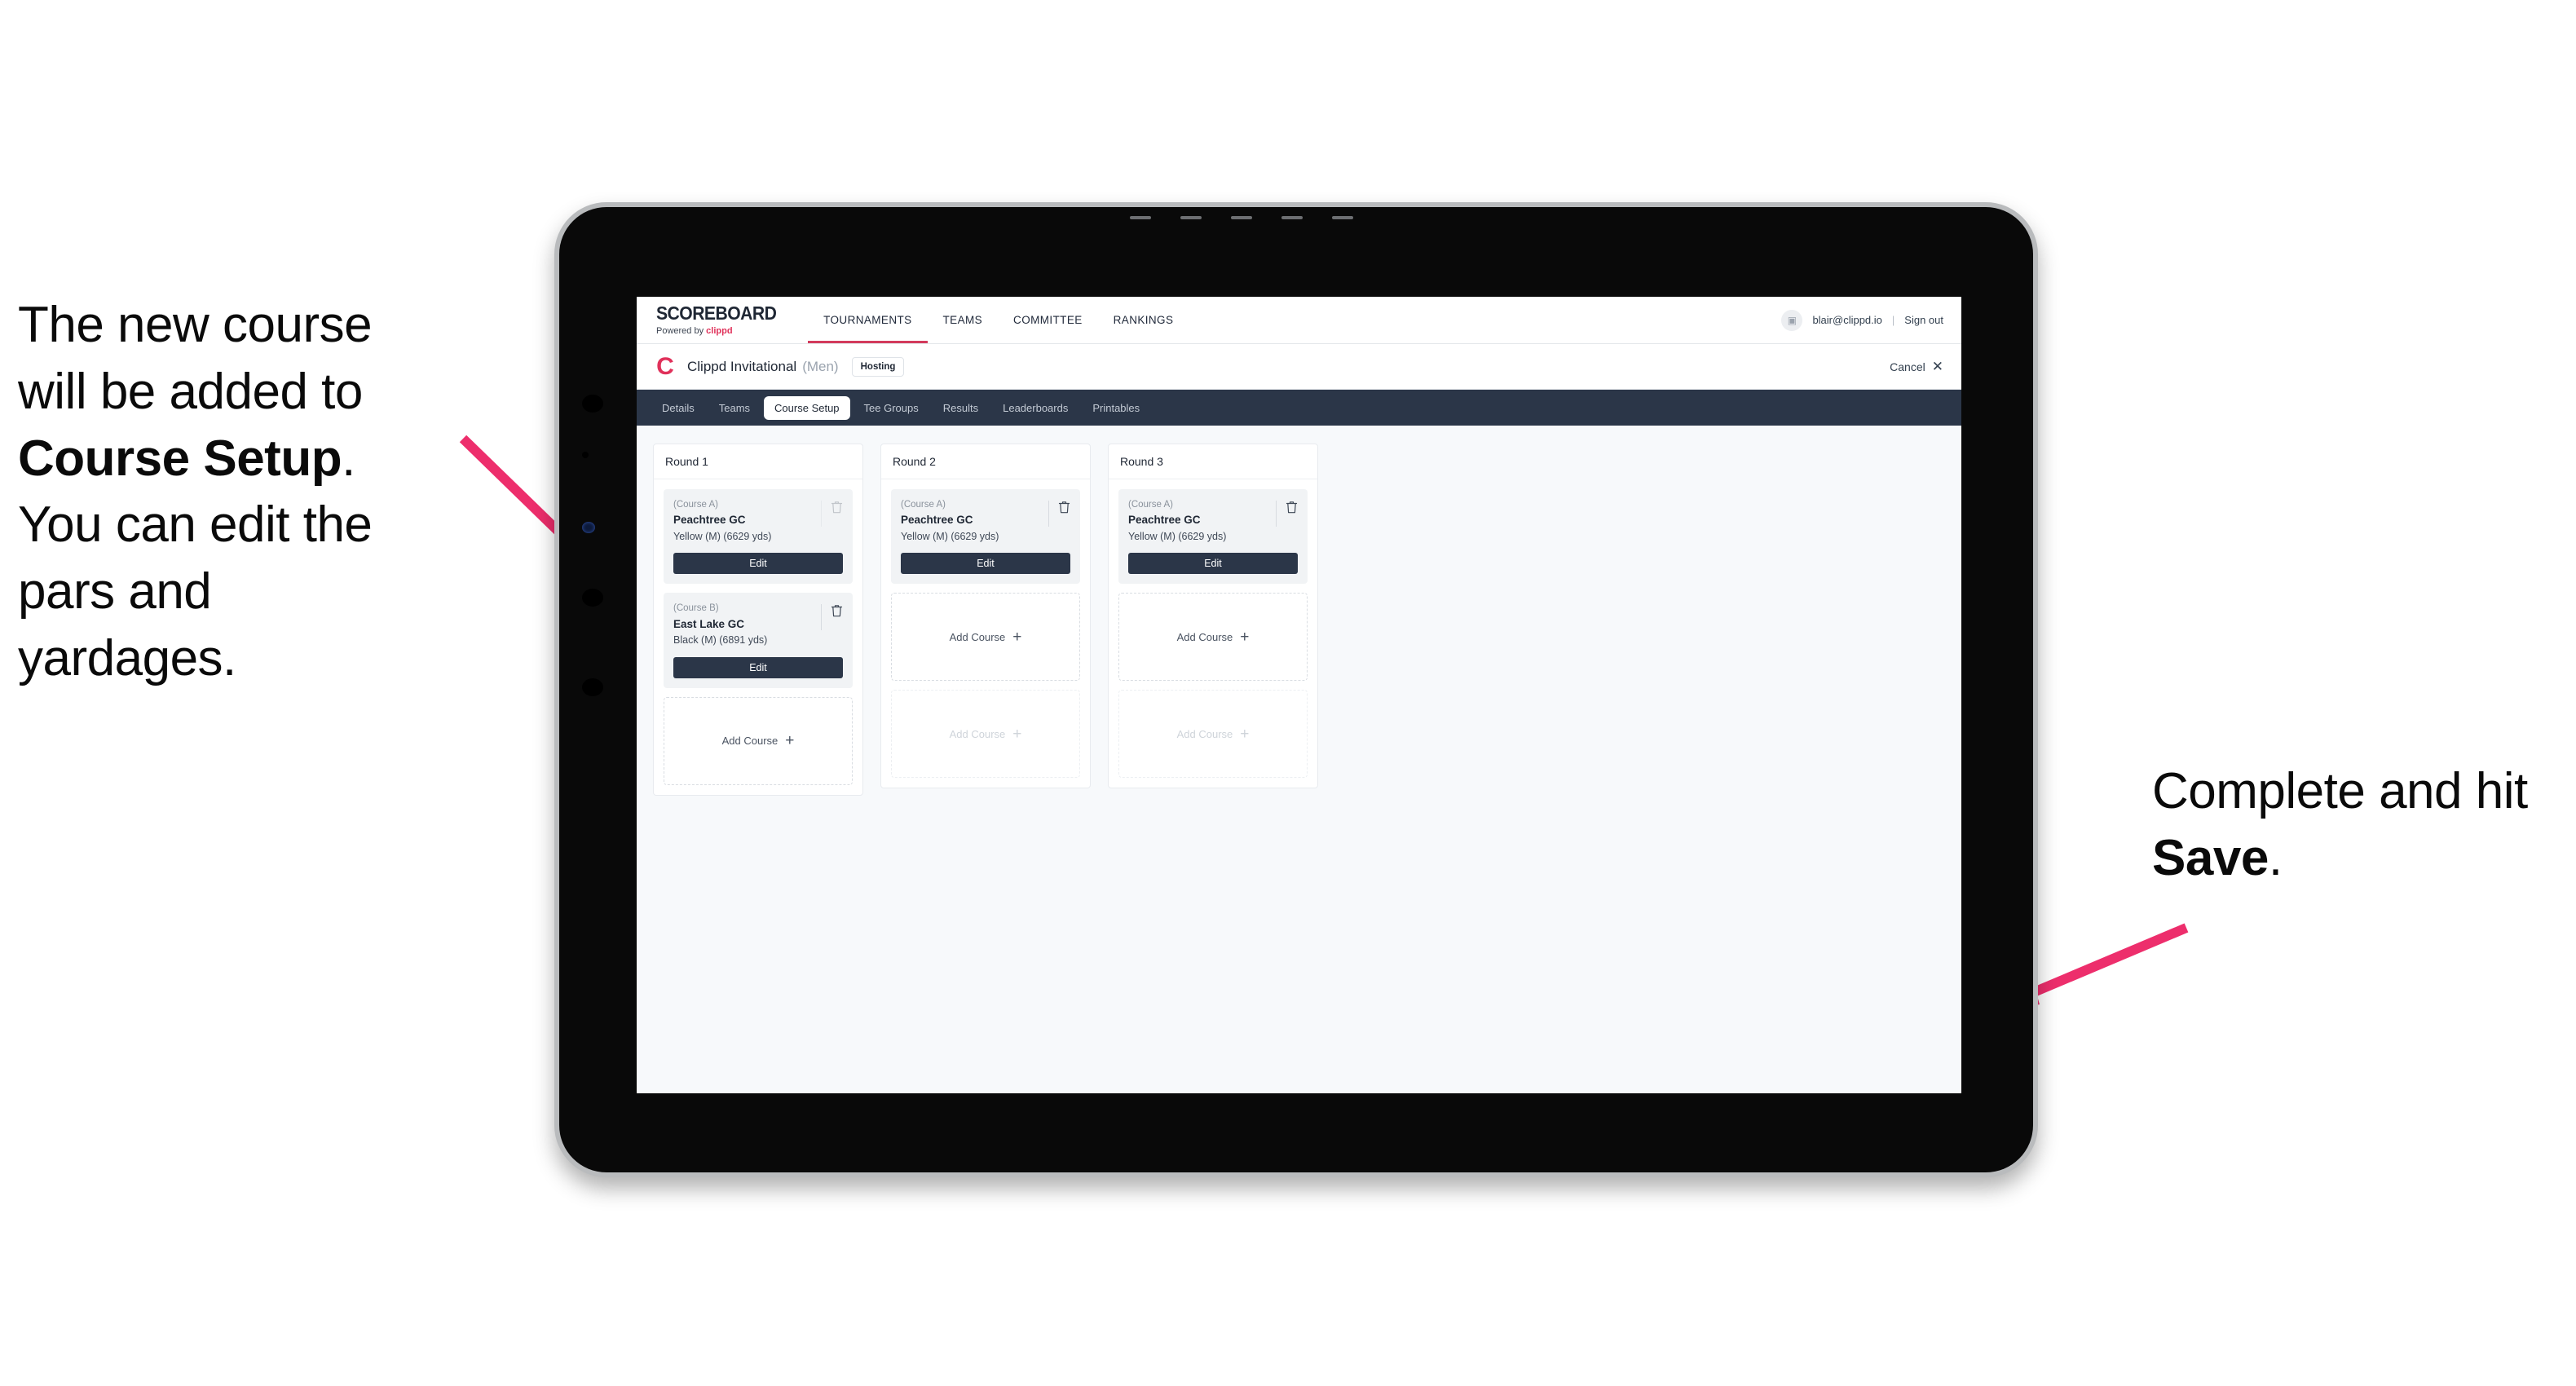 Image resolution: width=2576 pixels, height=1386 pixels. Describe the element at coordinates (758, 462) in the screenshot. I see `round-title: Round 1` at that location.